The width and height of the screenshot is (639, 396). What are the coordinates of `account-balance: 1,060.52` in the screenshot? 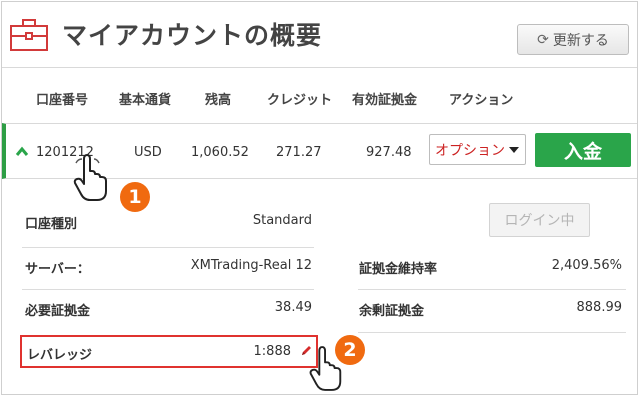 It's located at (220, 152).